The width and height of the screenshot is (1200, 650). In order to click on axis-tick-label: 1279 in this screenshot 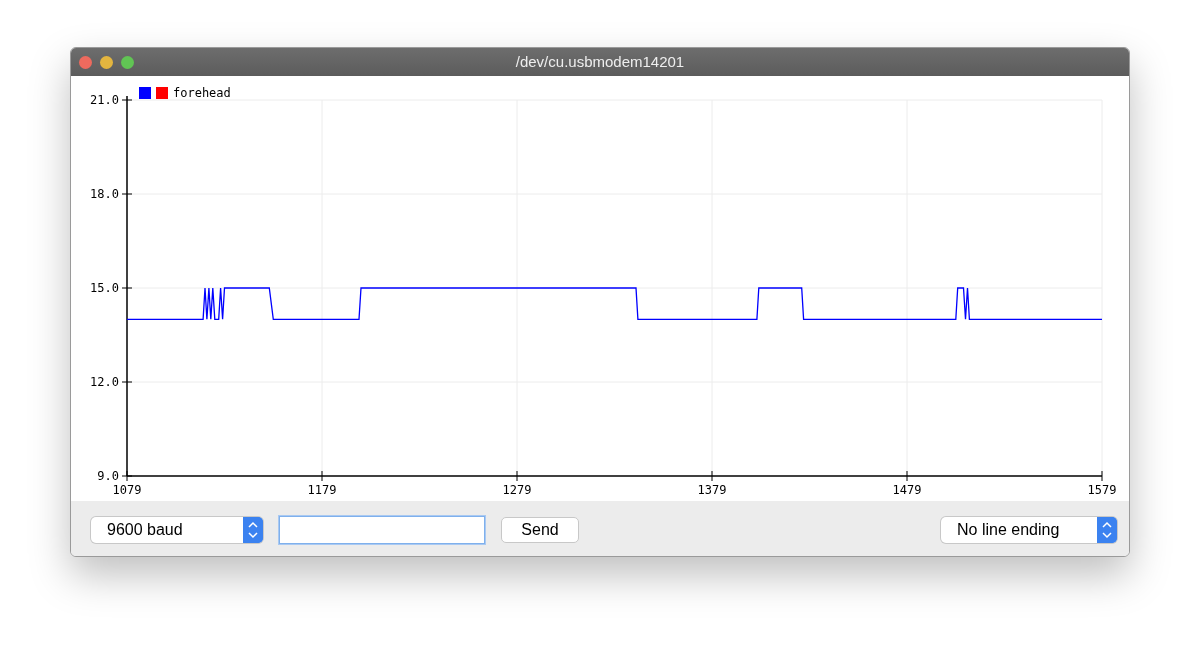, I will do `click(517, 490)`.